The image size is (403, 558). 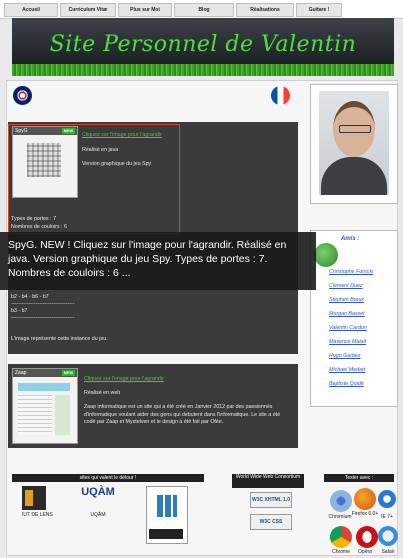 What do you see at coordinates (345, 356) in the screenshot?
I see `friend-link: Hugo Garbez` at bounding box center [345, 356].